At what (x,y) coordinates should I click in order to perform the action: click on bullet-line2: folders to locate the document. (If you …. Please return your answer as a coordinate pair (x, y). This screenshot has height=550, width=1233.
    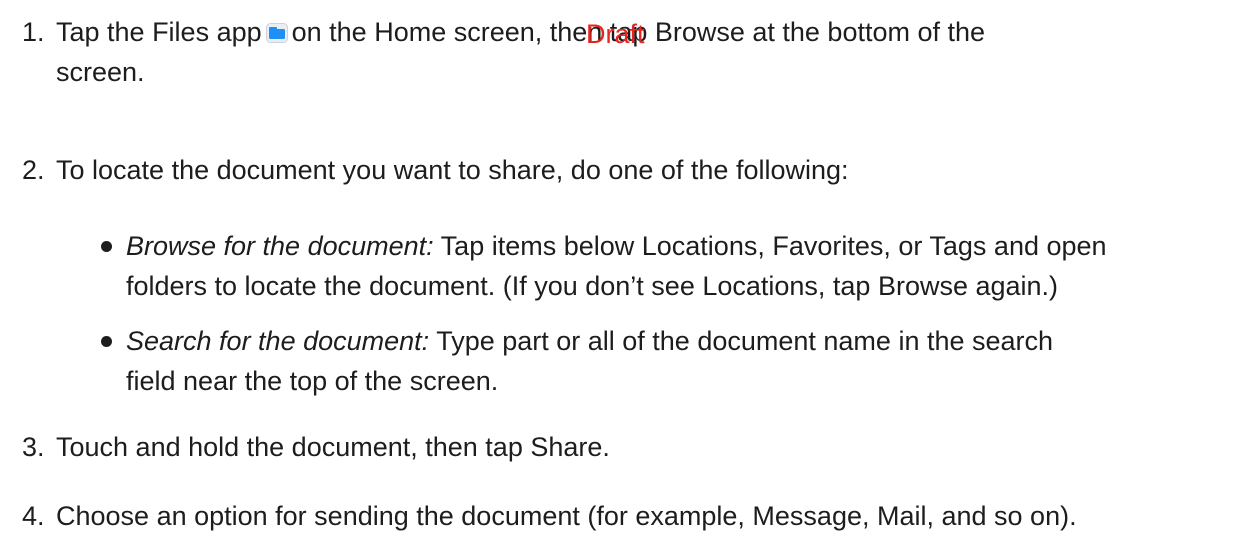
    Looking at the image, I should click on (592, 286).